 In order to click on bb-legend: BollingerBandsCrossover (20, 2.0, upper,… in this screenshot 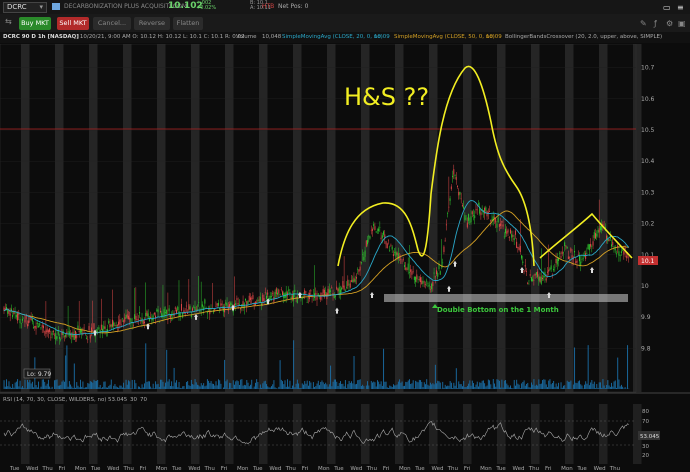, I will do `click(583, 37)`.